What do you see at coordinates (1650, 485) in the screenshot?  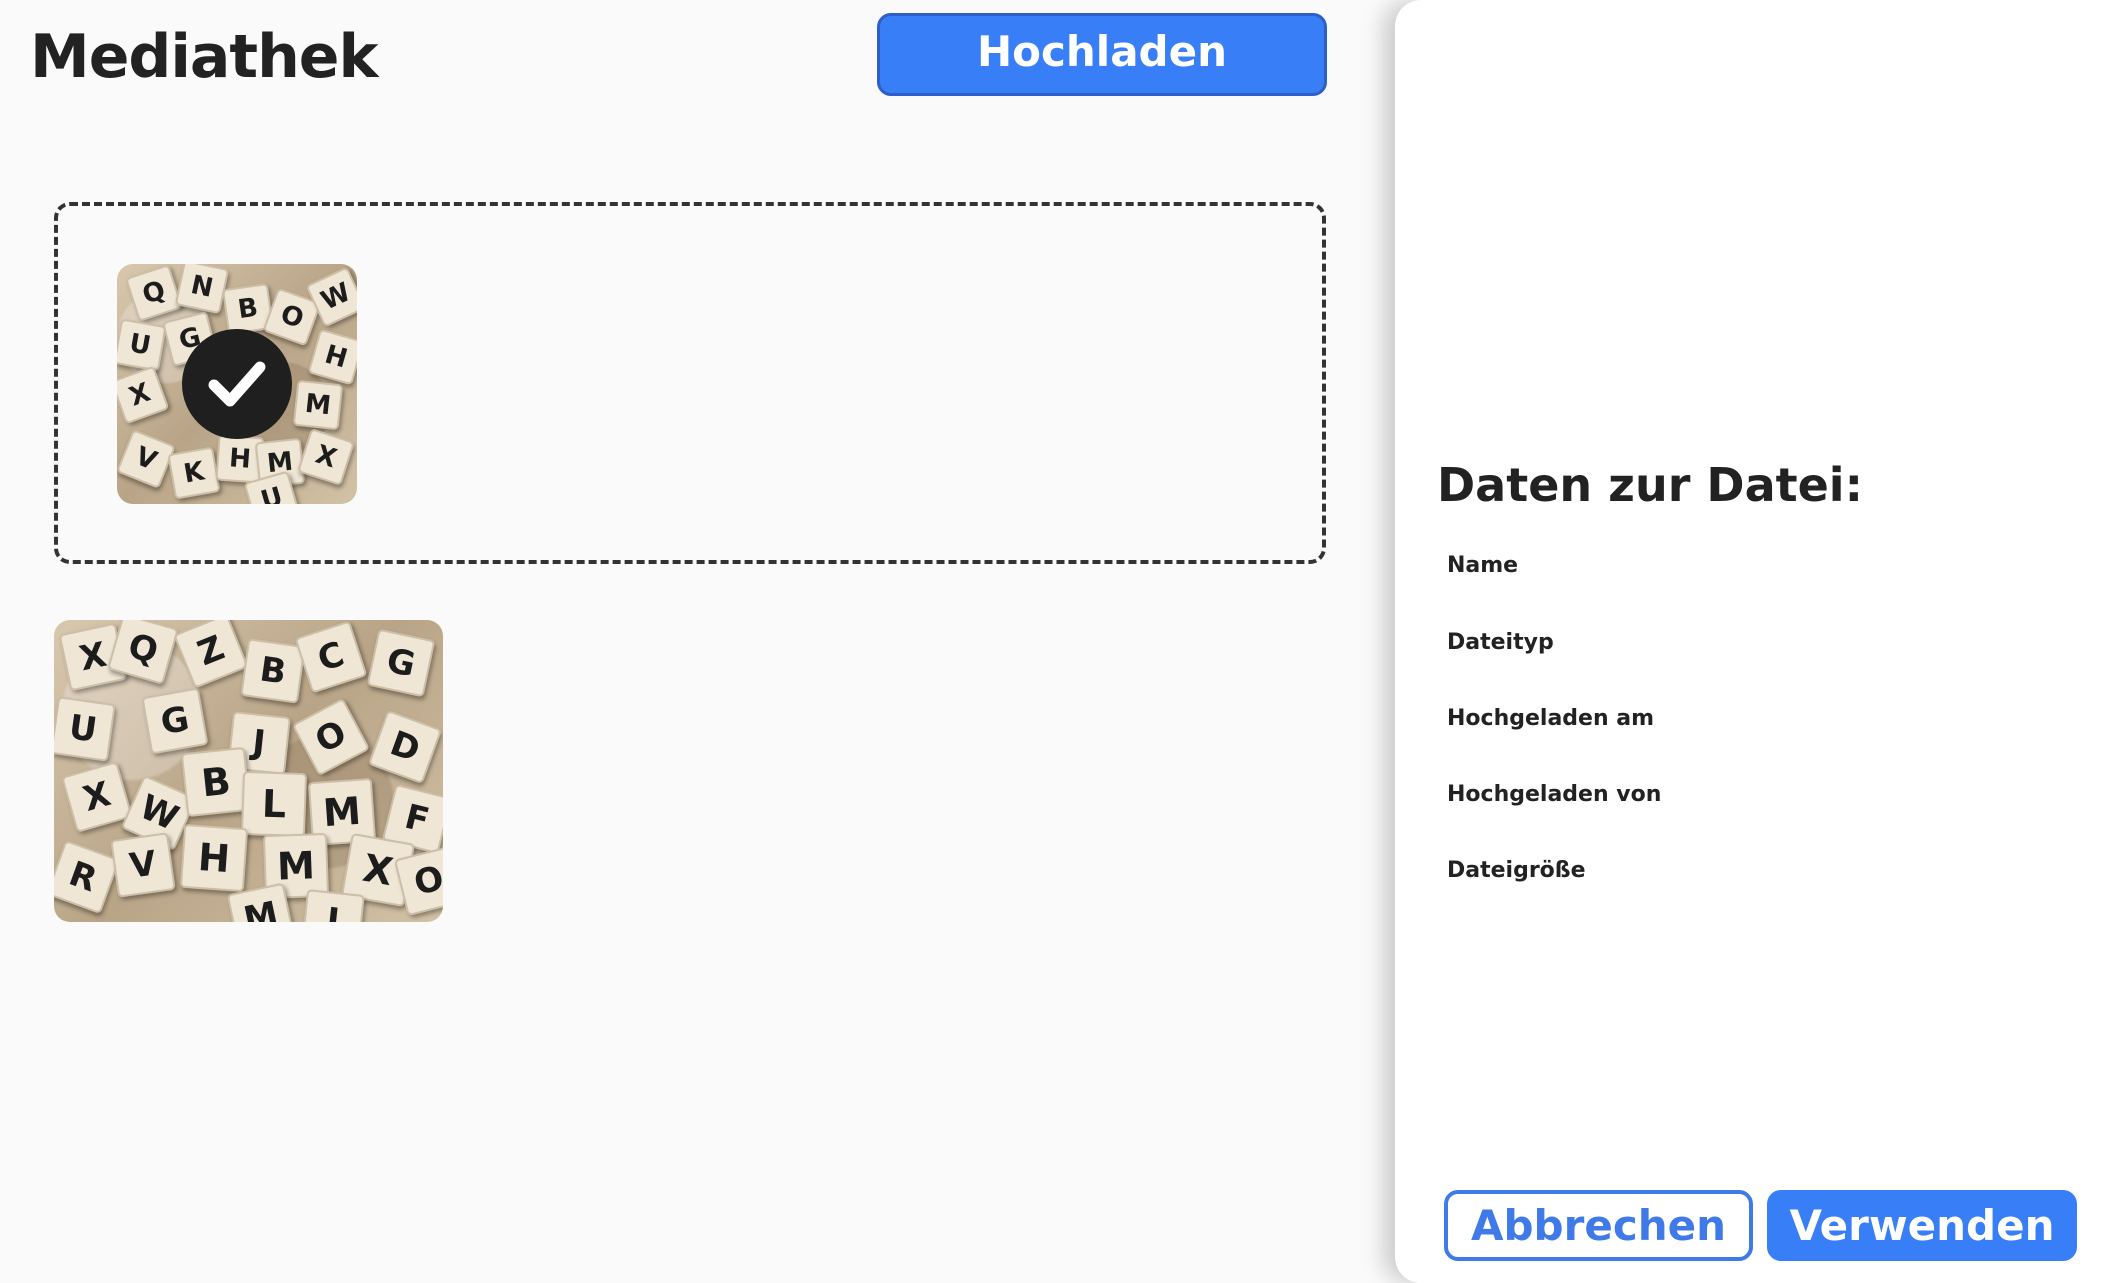 I see `details-title: Daten zur Datei:` at bounding box center [1650, 485].